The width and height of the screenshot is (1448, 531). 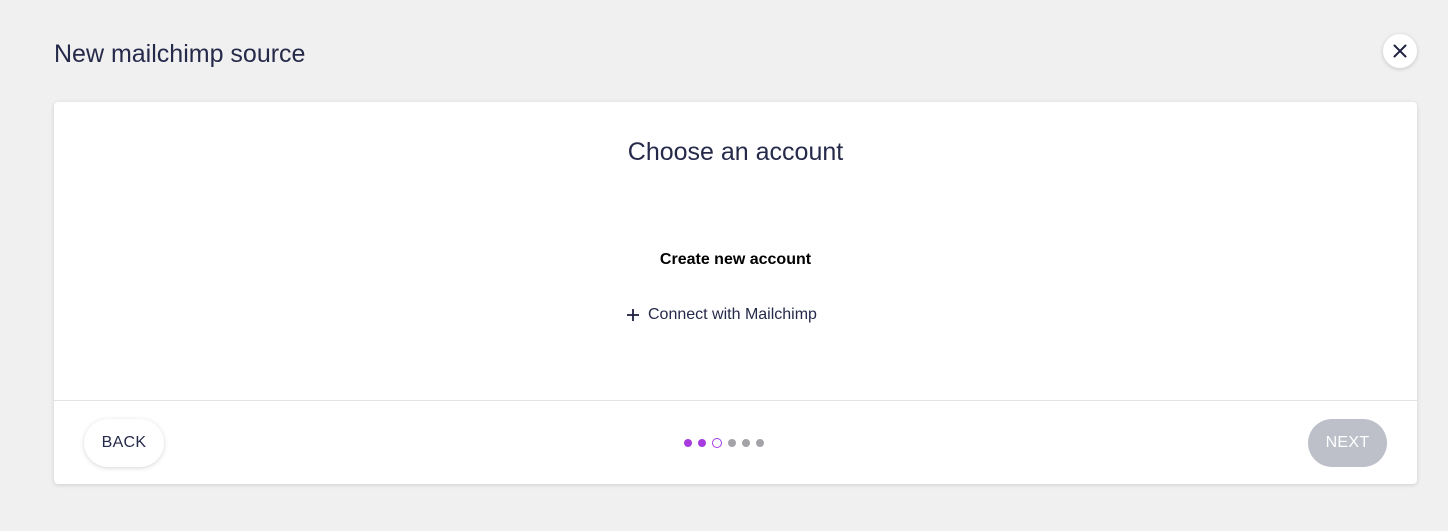 I want to click on page-title: New mailchimp source, so click(x=180, y=54).